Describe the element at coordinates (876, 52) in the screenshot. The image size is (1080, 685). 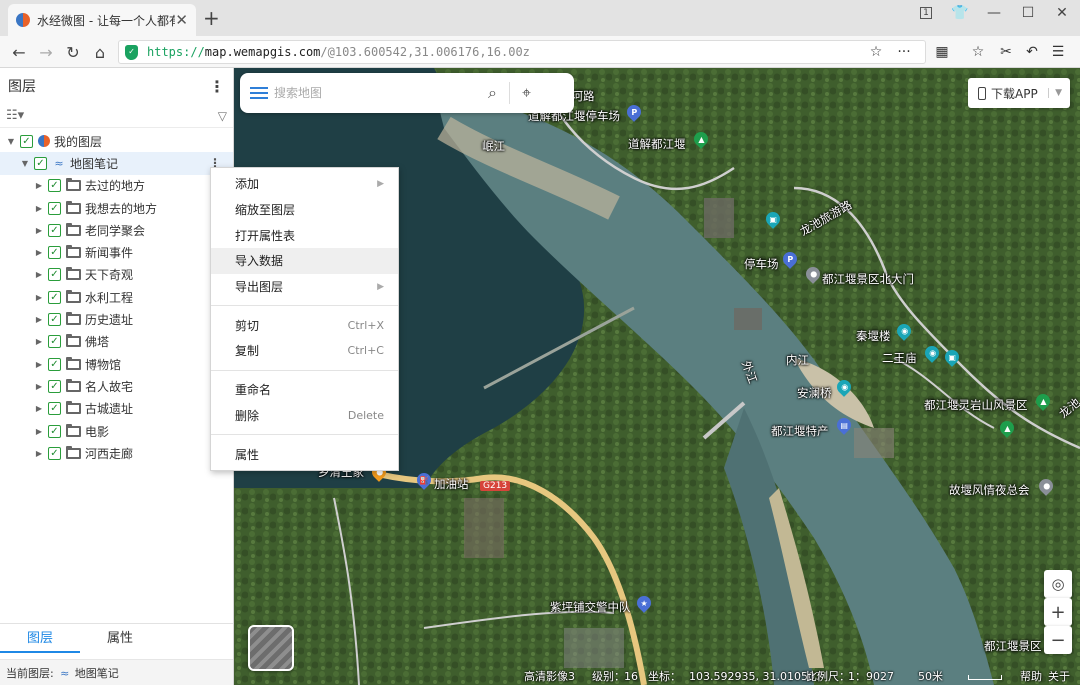
I see `bookmark-star-icon: ☆` at that location.